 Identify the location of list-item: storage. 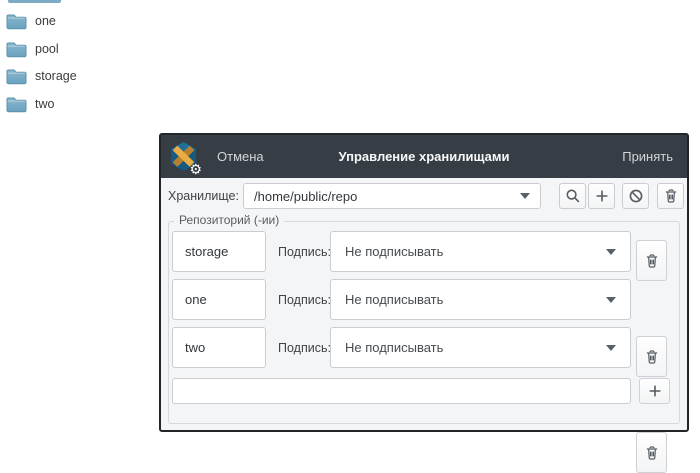
(41, 76).